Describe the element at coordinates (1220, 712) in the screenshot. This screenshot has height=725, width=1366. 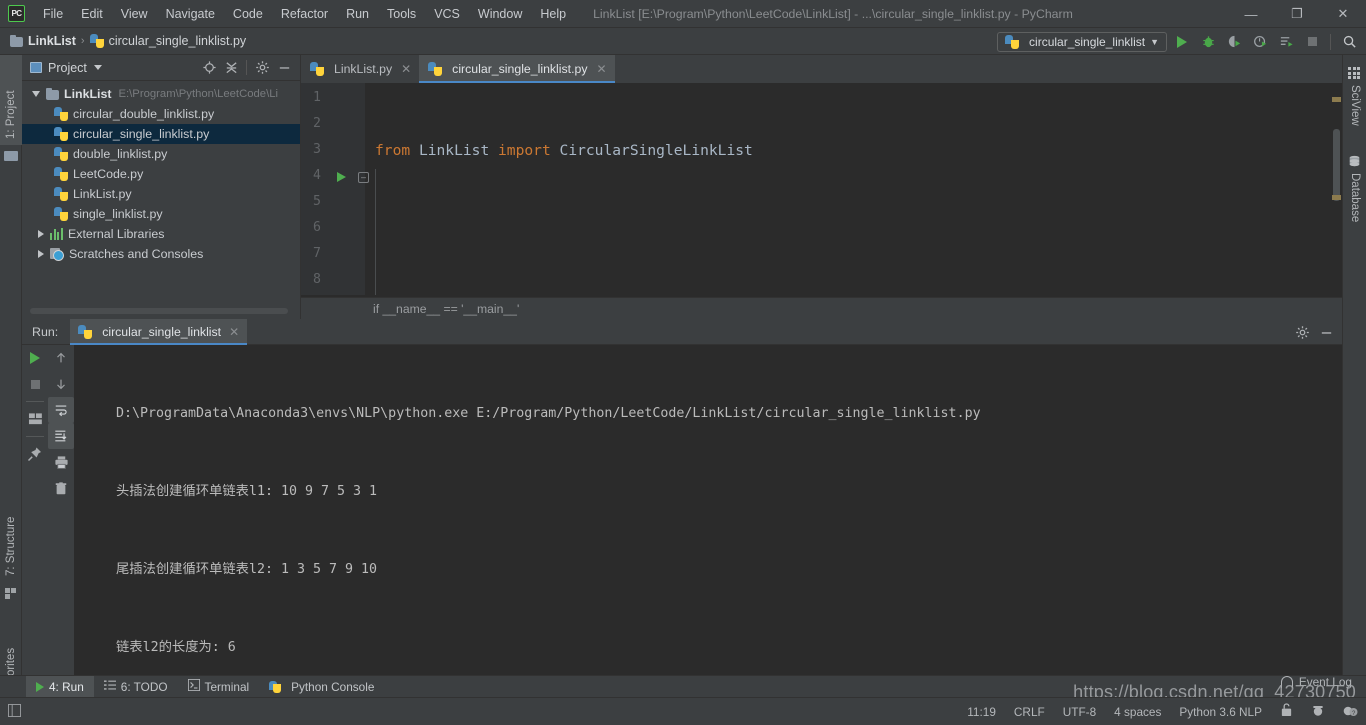
I see `python-interpreter: Python 3.6 NLP` at that location.